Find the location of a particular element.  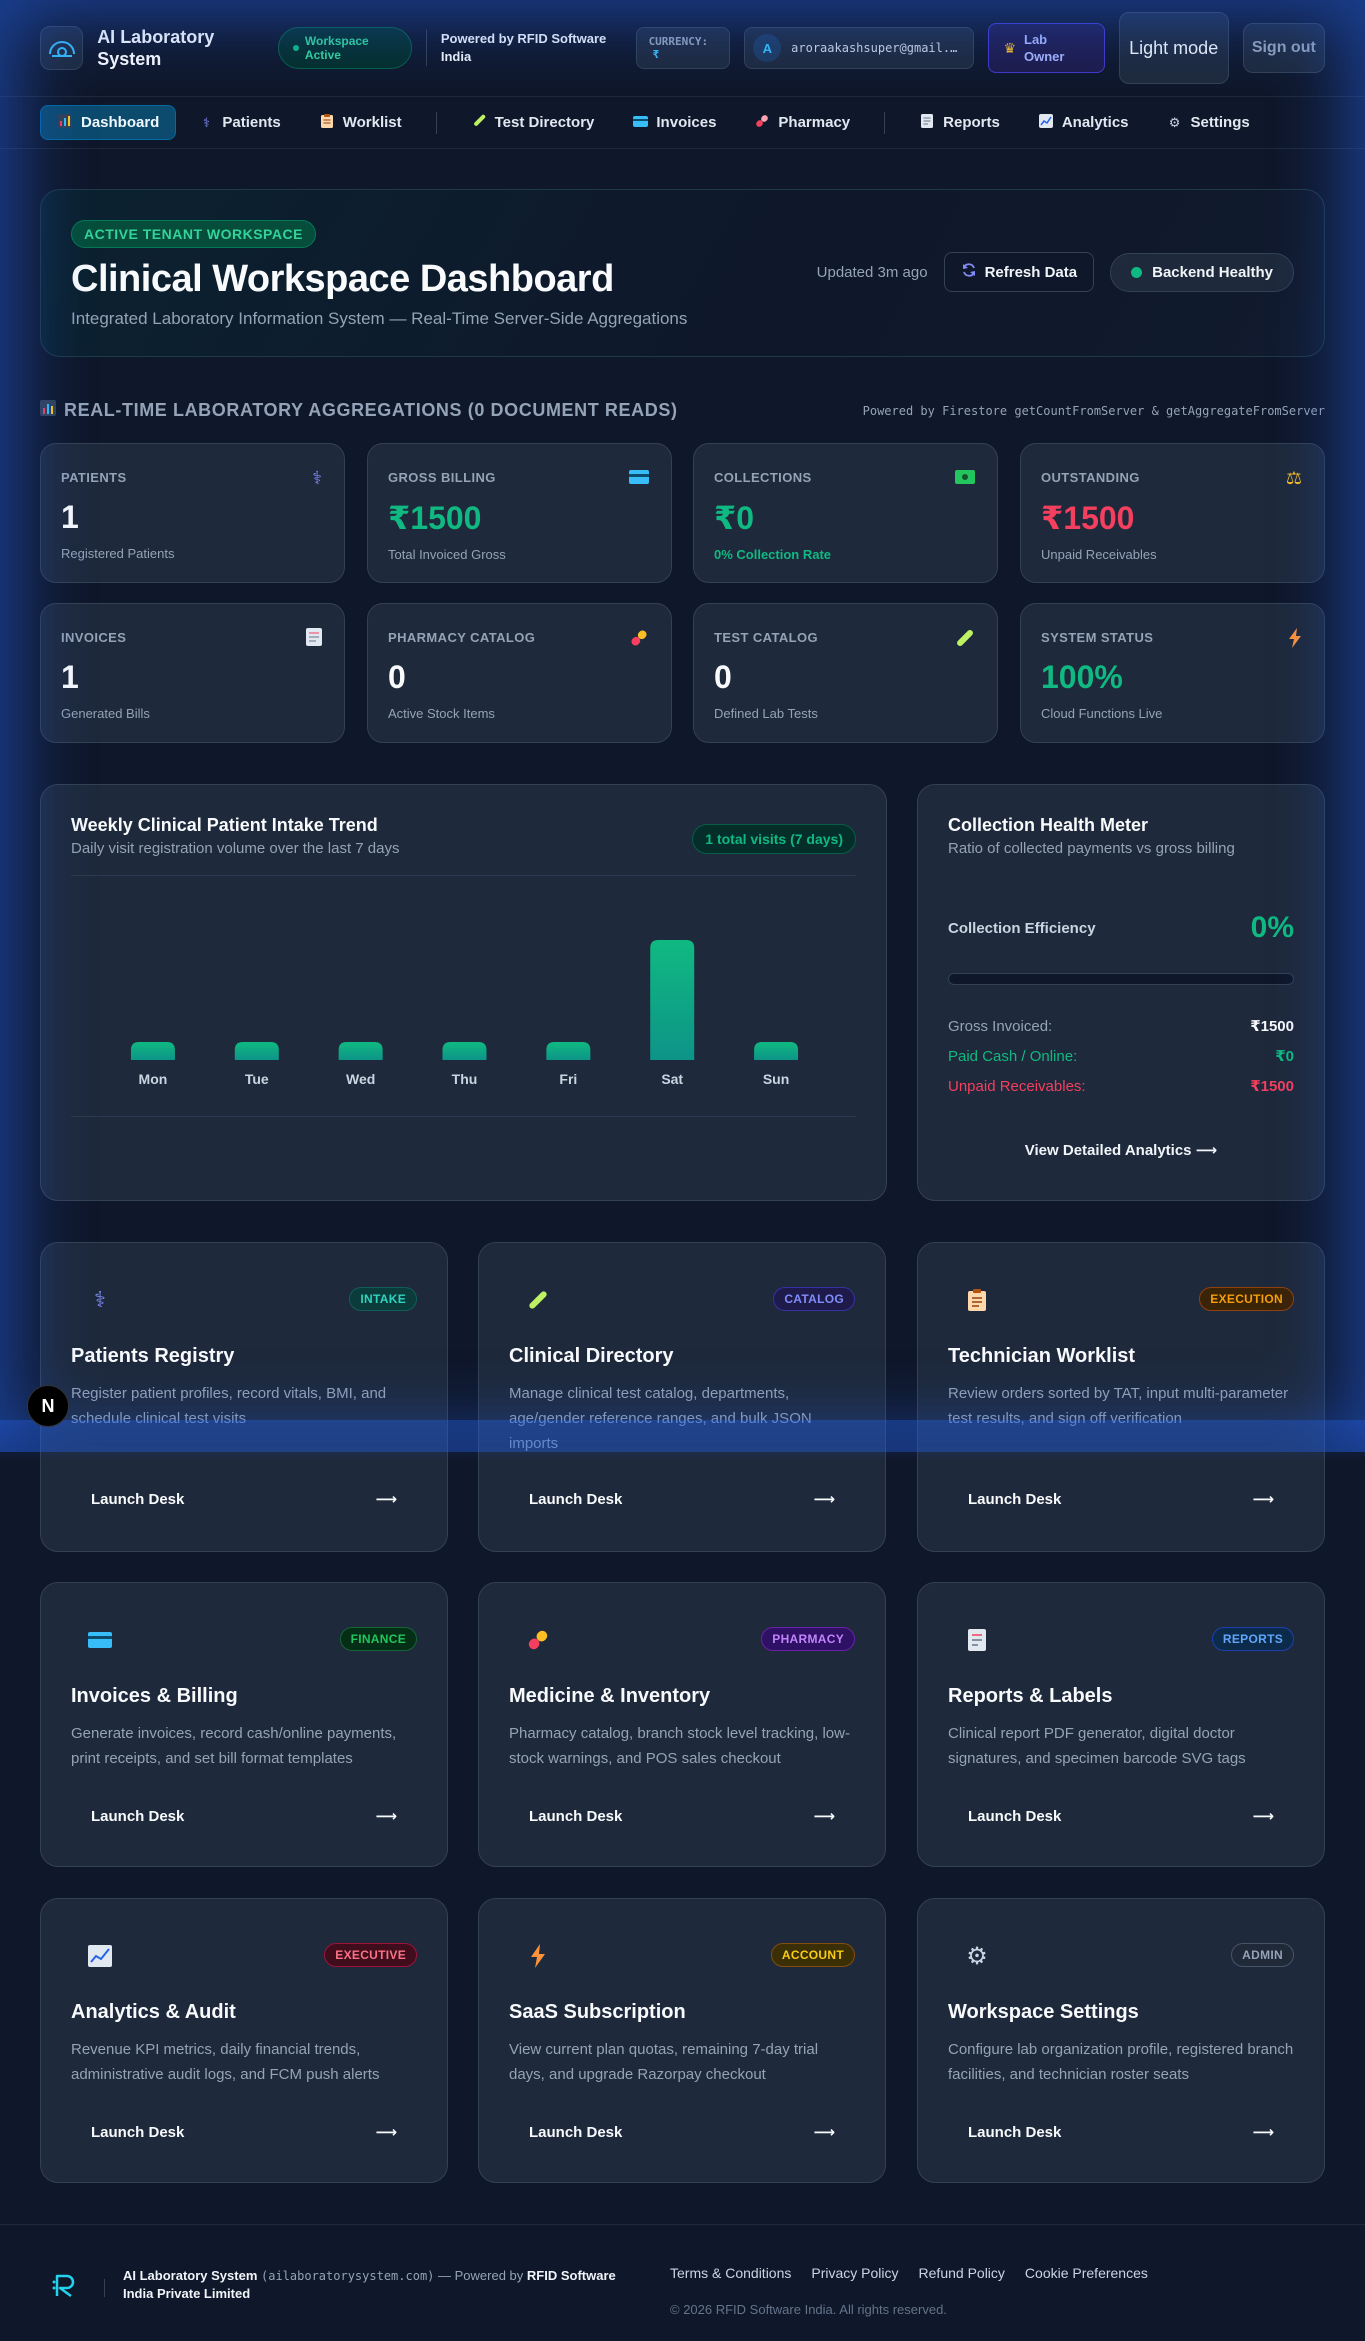

view-analytics-link: View Detailed Analytics ⟶ is located at coordinates (1121, 1150).